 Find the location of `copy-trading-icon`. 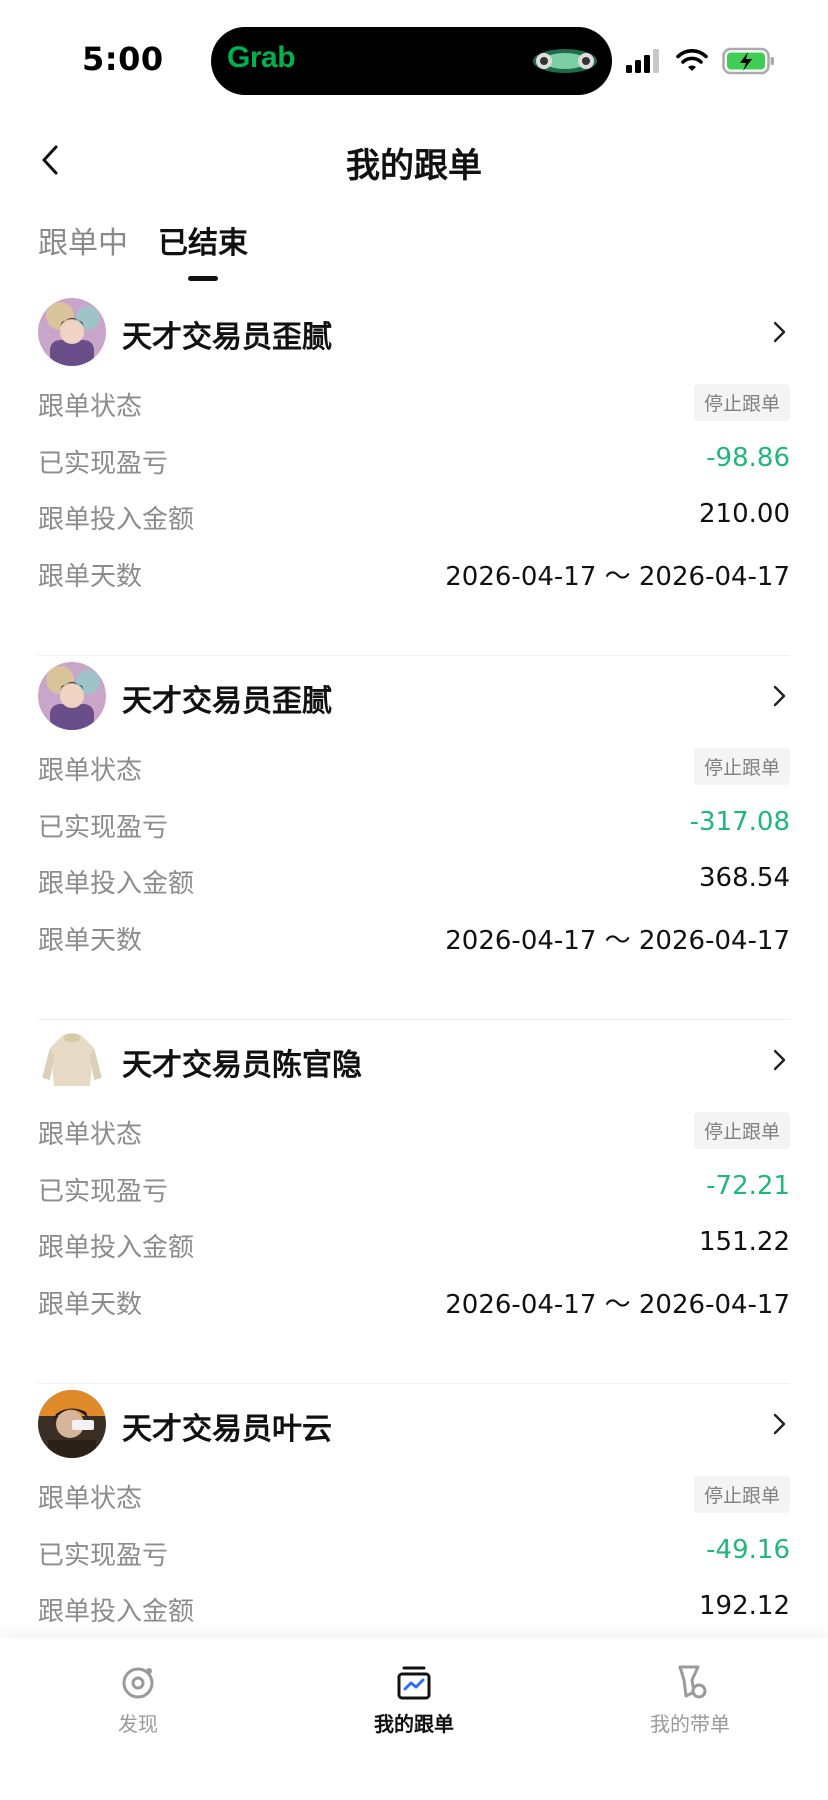

copy-trading-icon is located at coordinates (414, 1683).